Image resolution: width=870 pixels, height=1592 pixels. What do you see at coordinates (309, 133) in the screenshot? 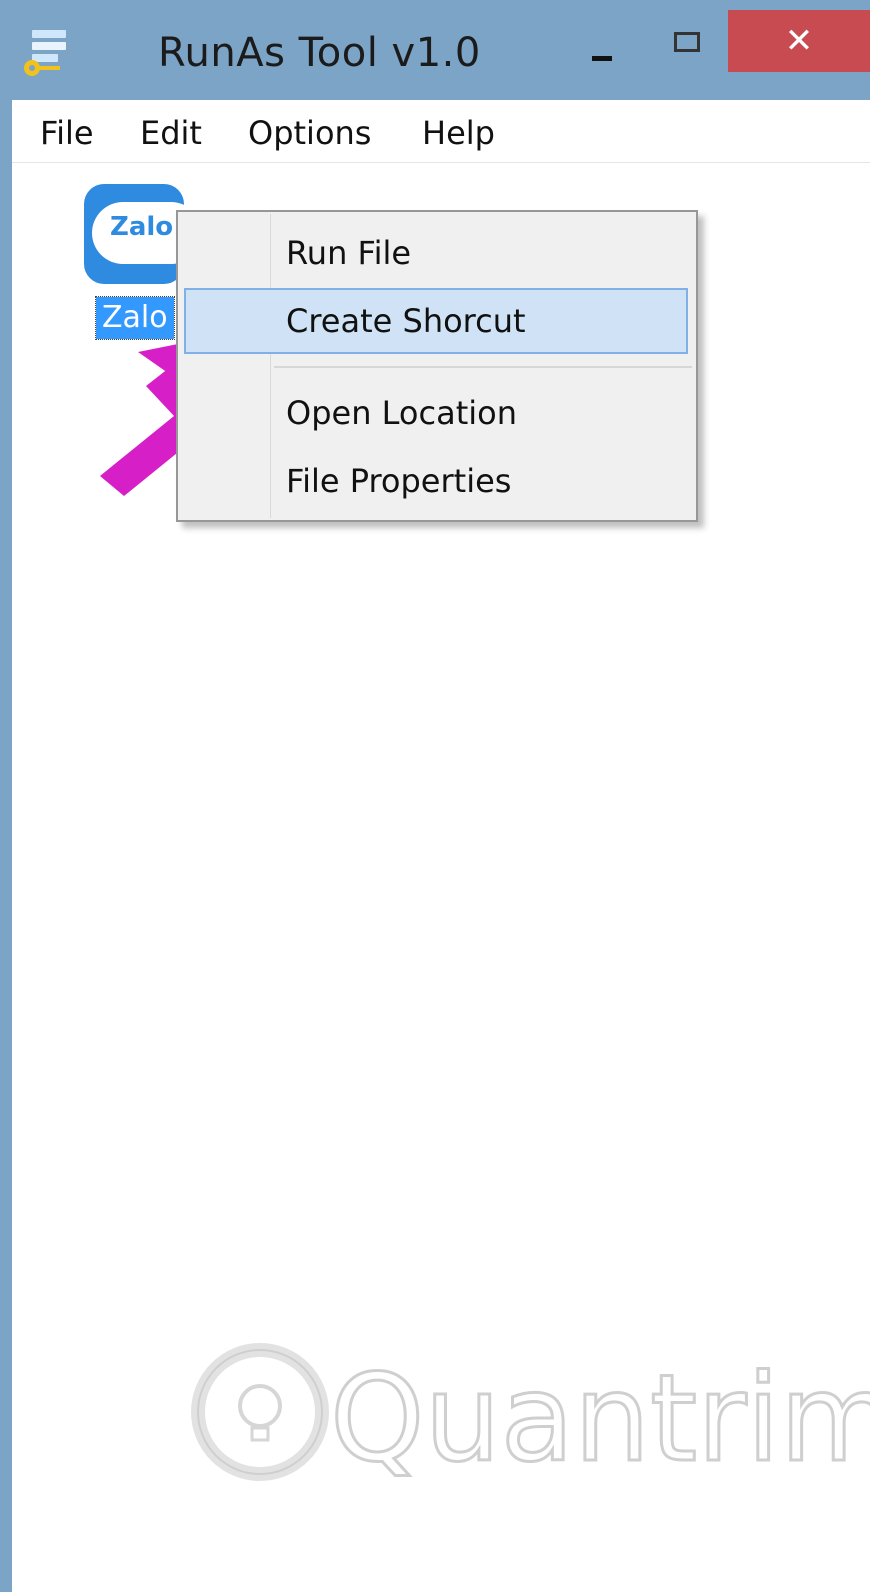
I see `menu-options: Options` at bounding box center [309, 133].